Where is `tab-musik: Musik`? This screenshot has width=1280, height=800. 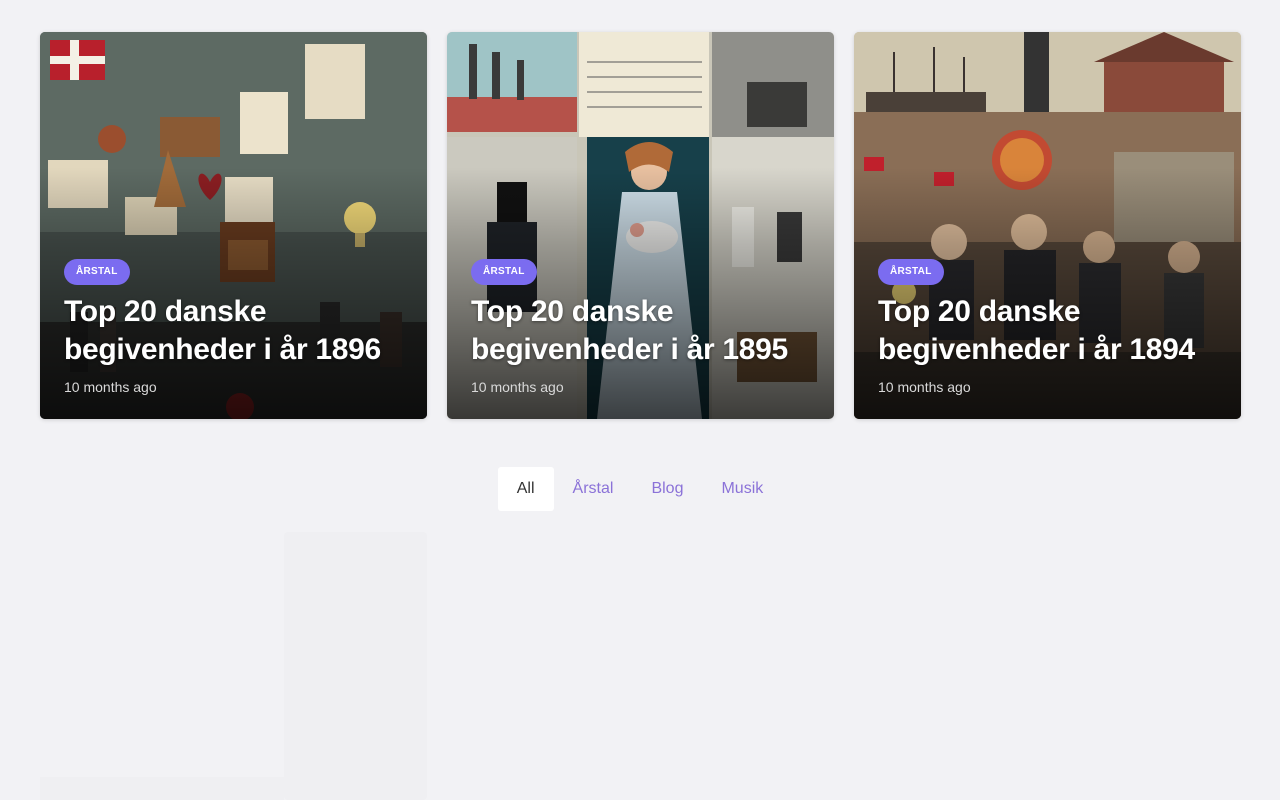
tab-musik: Musik is located at coordinates (742, 489).